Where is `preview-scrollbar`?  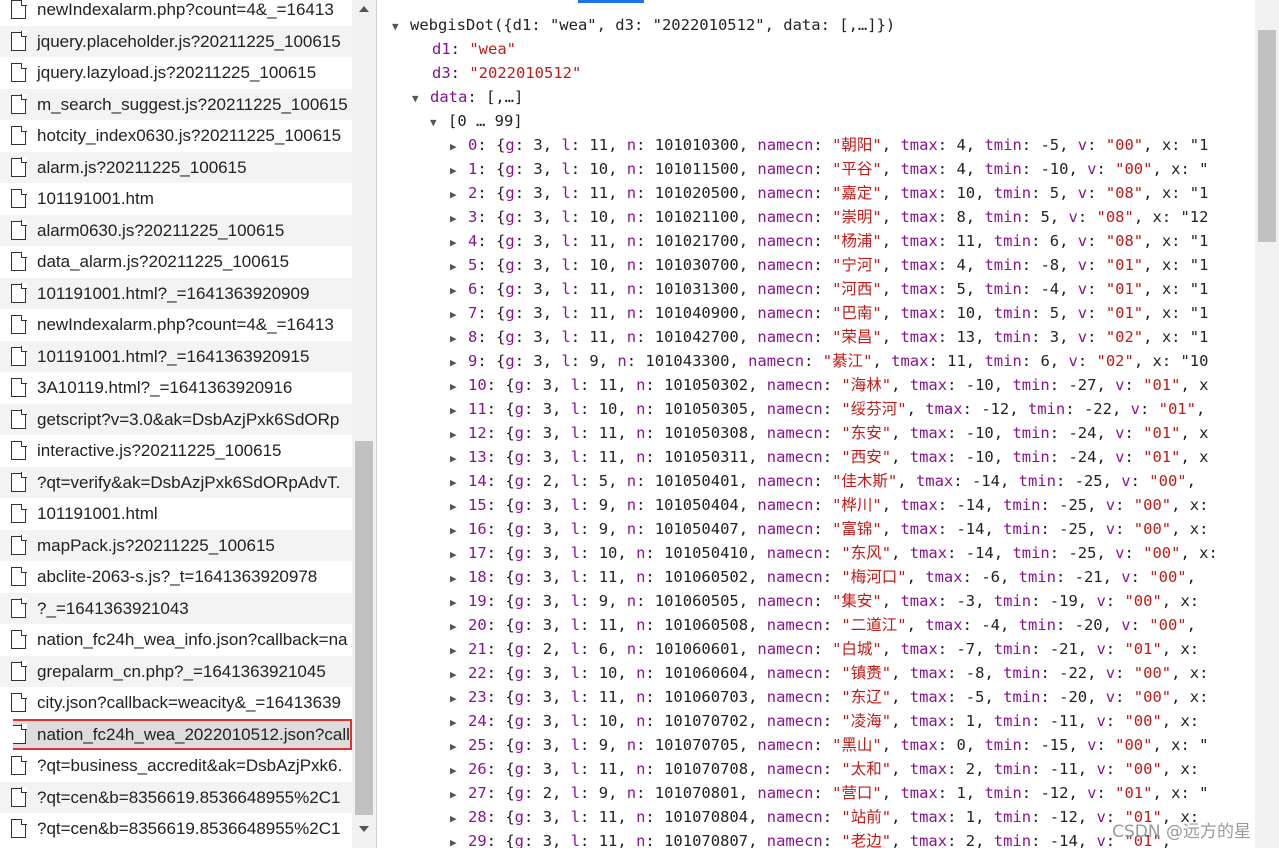 preview-scrollbar is located at coordinates (1267, 424).